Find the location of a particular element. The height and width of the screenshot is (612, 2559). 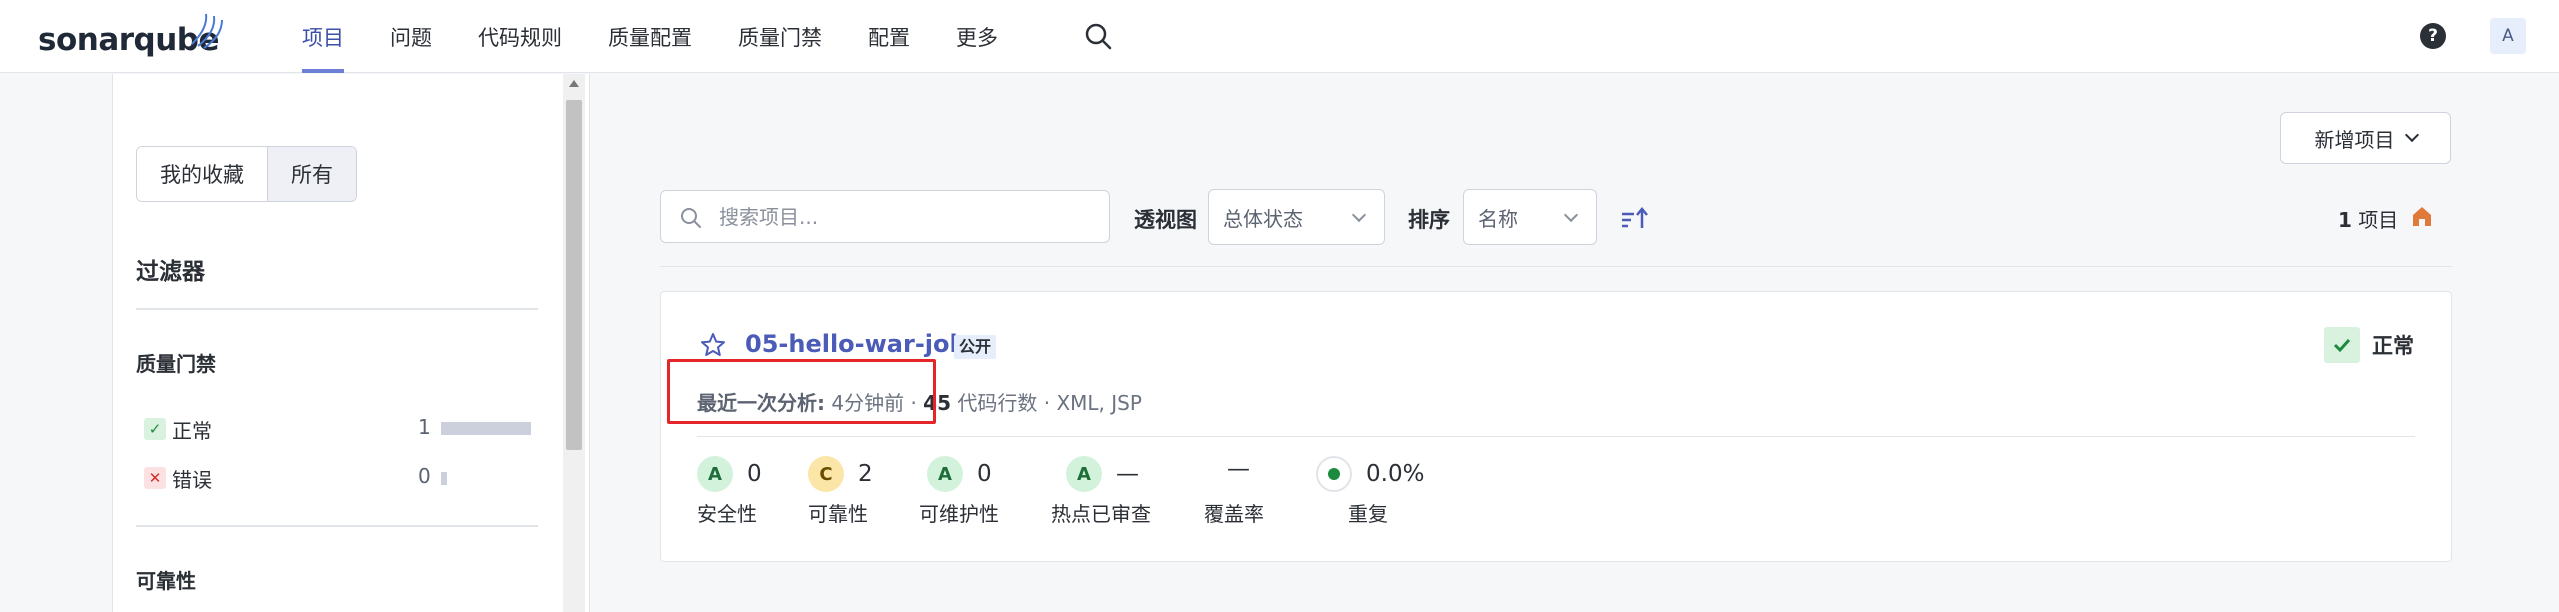

metric-label: 重复 is located at coordinates (1368, 514).